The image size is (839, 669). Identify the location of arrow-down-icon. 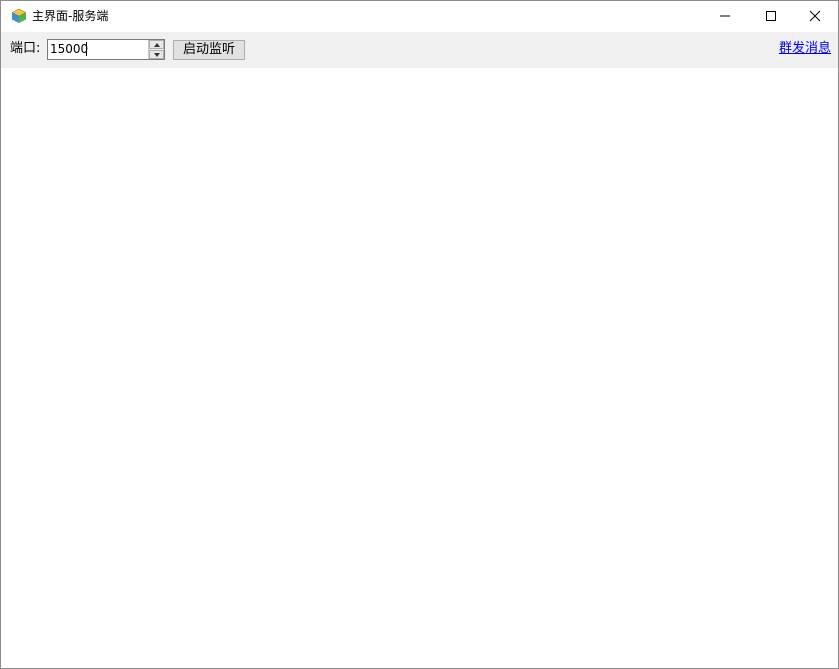
(157, 55).